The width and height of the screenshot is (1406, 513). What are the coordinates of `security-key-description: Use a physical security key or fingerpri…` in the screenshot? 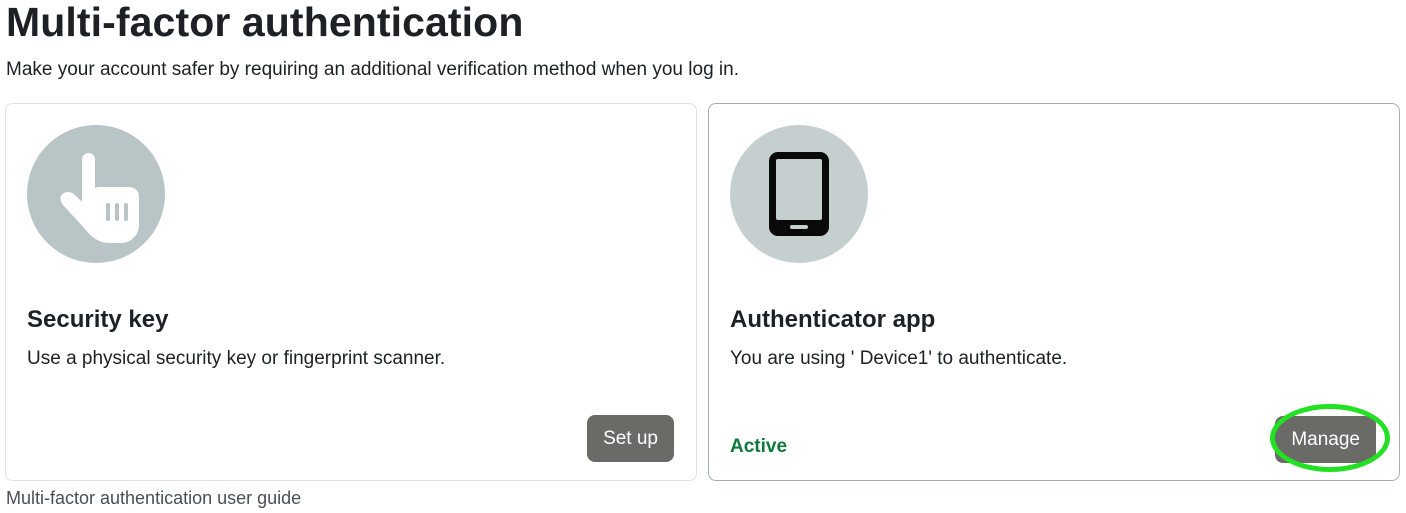 It's located at (236, 358).